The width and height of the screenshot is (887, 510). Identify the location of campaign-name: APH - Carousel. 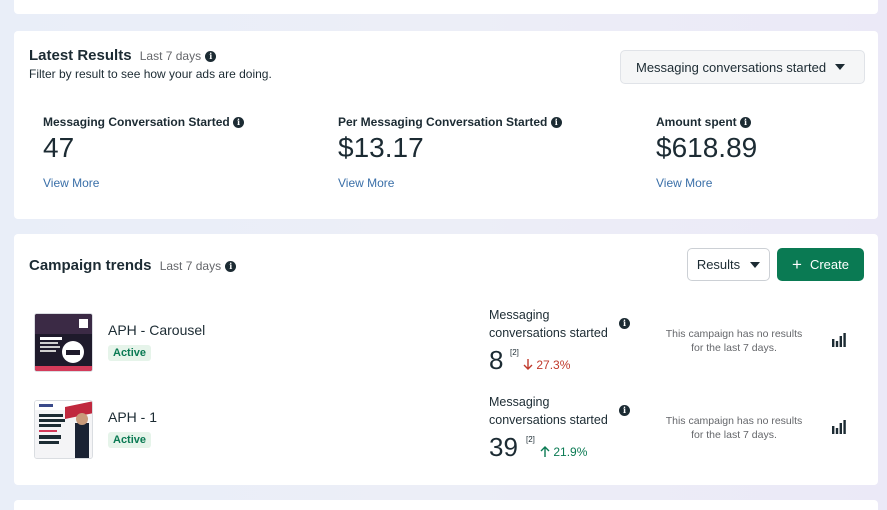
(156, 330).